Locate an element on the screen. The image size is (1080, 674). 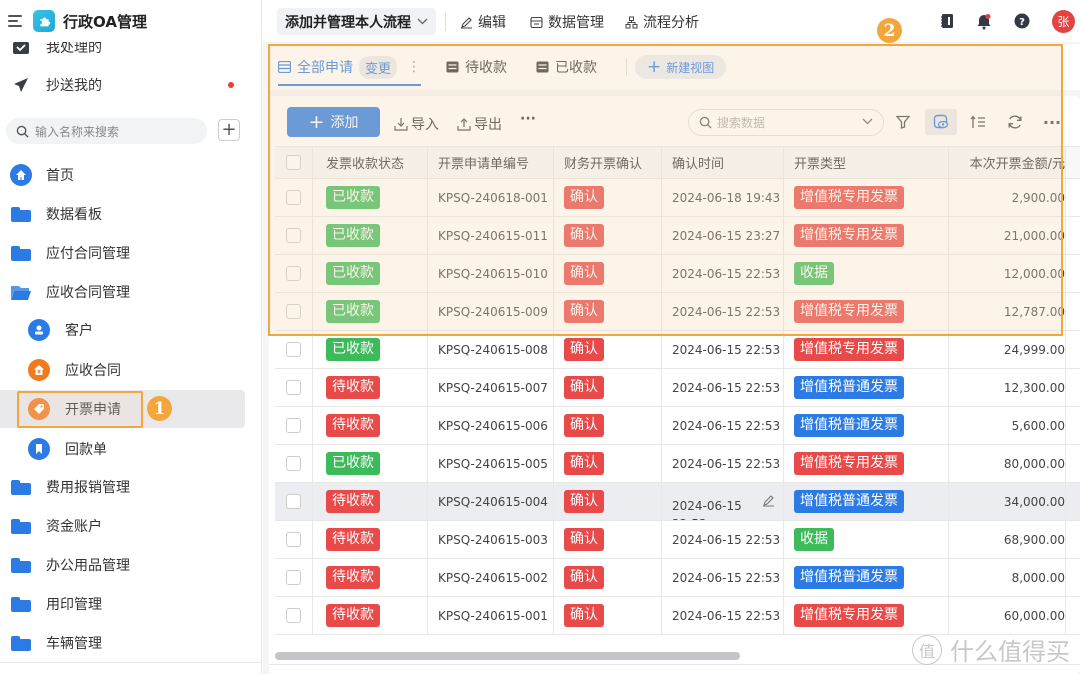
sidebar-item-receivable-contract: ¥ 应收合同 is located at coordinates (130, 370).